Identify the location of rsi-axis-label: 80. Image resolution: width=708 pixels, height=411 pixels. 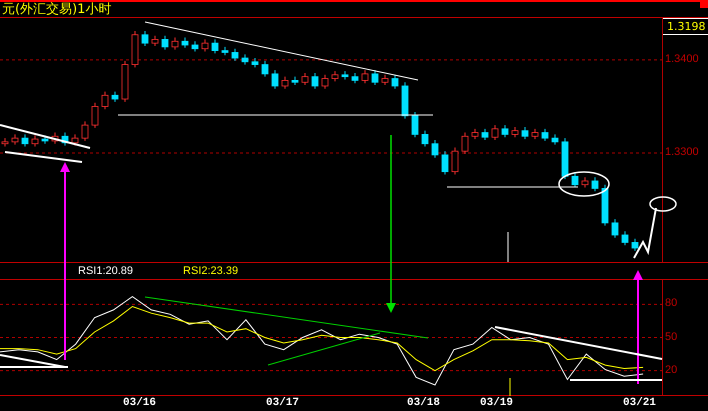
(671, 303).